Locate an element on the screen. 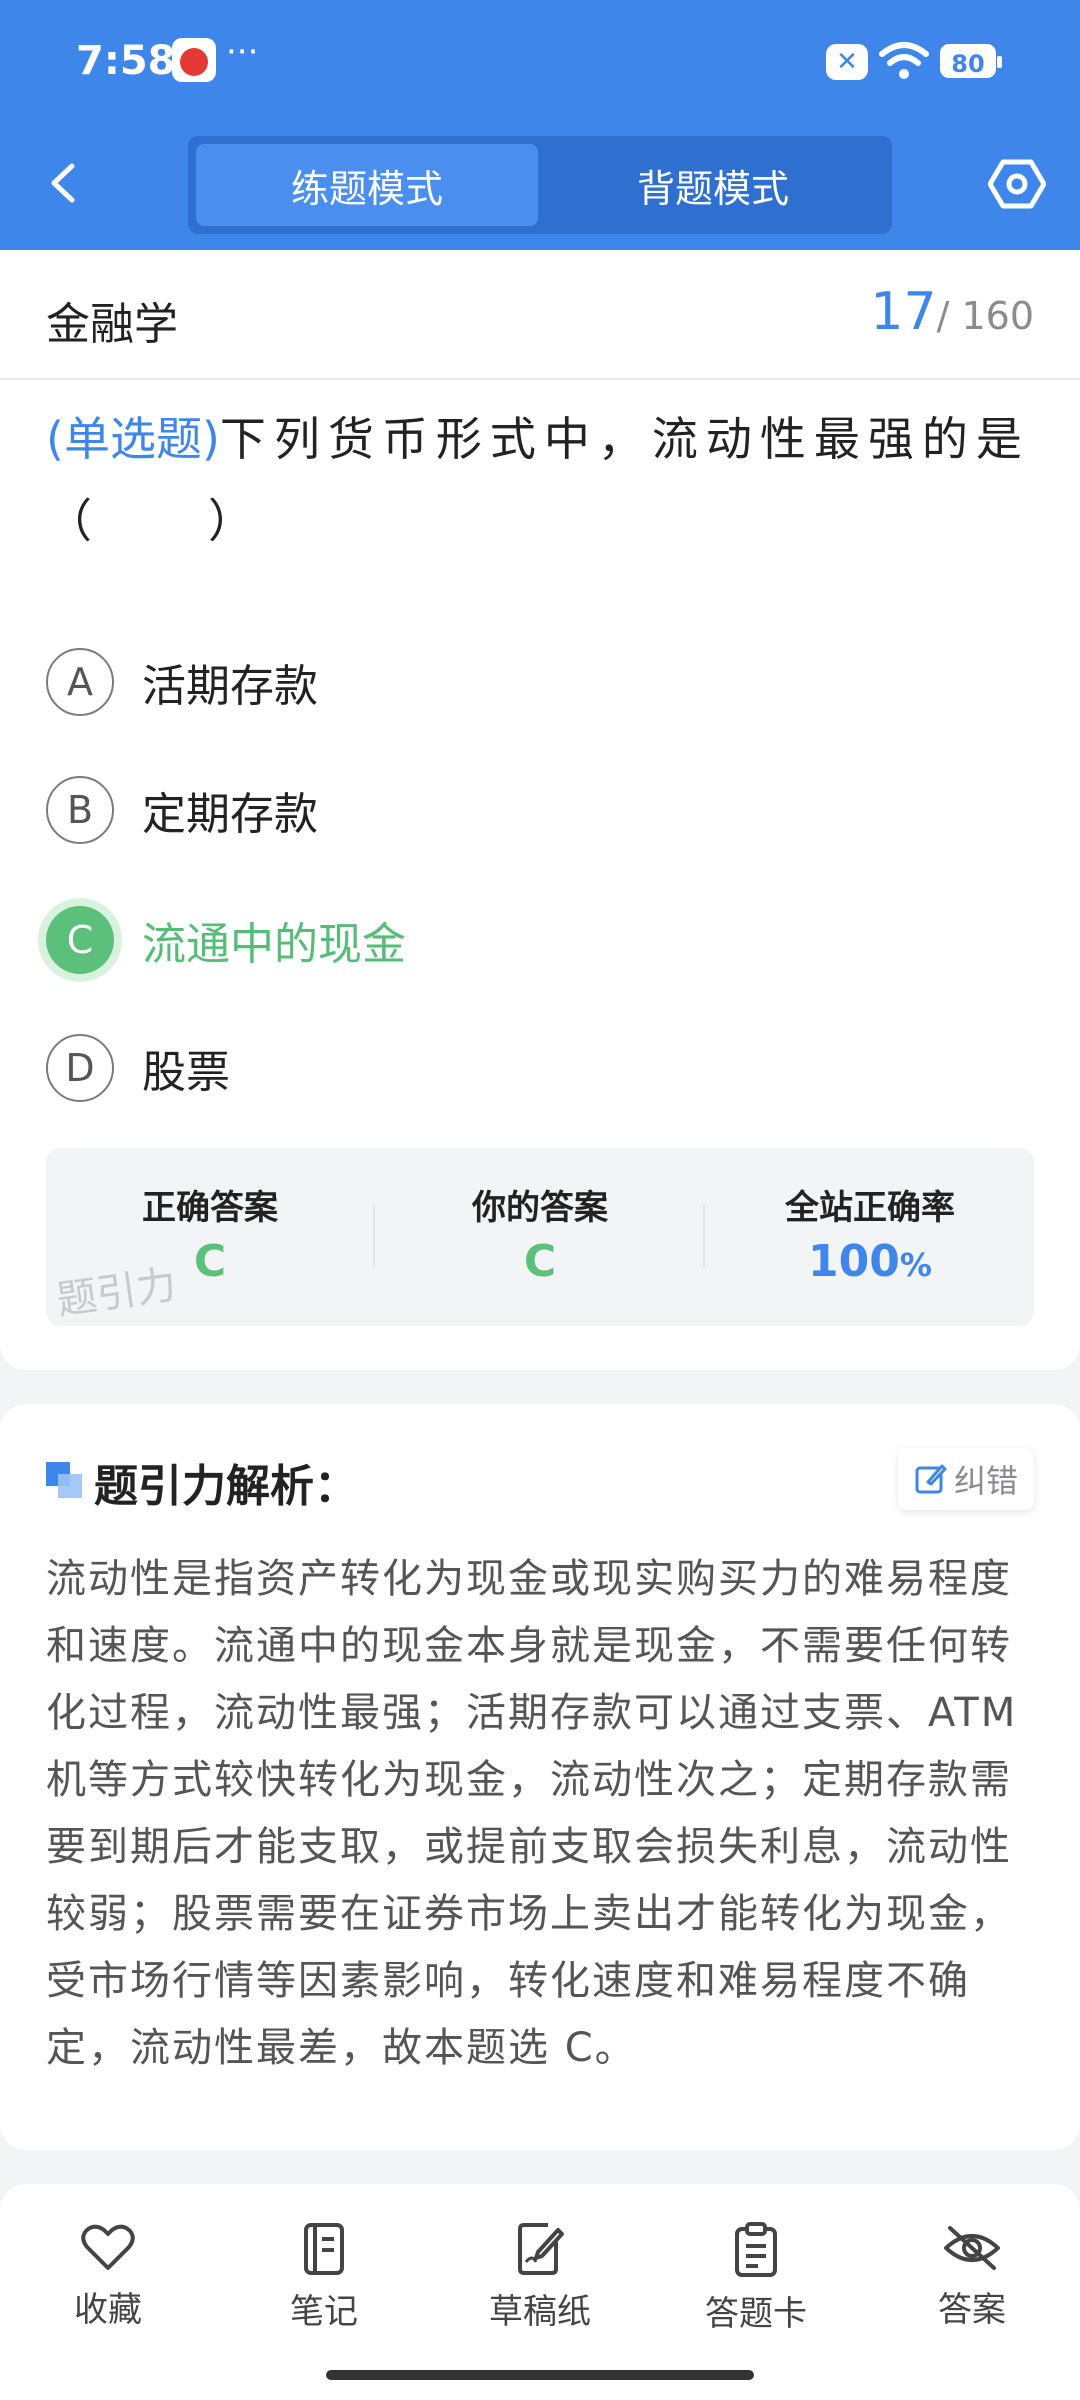 The height and width of the screenshot is (2400, 1080). stat-your-answer: 你的答案 C is located at coordinates (540, 1237).